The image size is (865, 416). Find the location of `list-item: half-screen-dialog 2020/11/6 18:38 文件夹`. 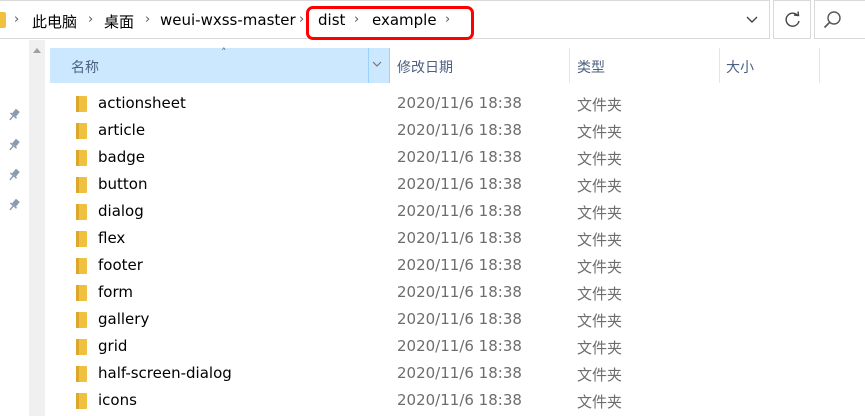

list-item: half-screen-dialog 2020/11/6 18:38 文件夹 is located at coordinates (457, 373).